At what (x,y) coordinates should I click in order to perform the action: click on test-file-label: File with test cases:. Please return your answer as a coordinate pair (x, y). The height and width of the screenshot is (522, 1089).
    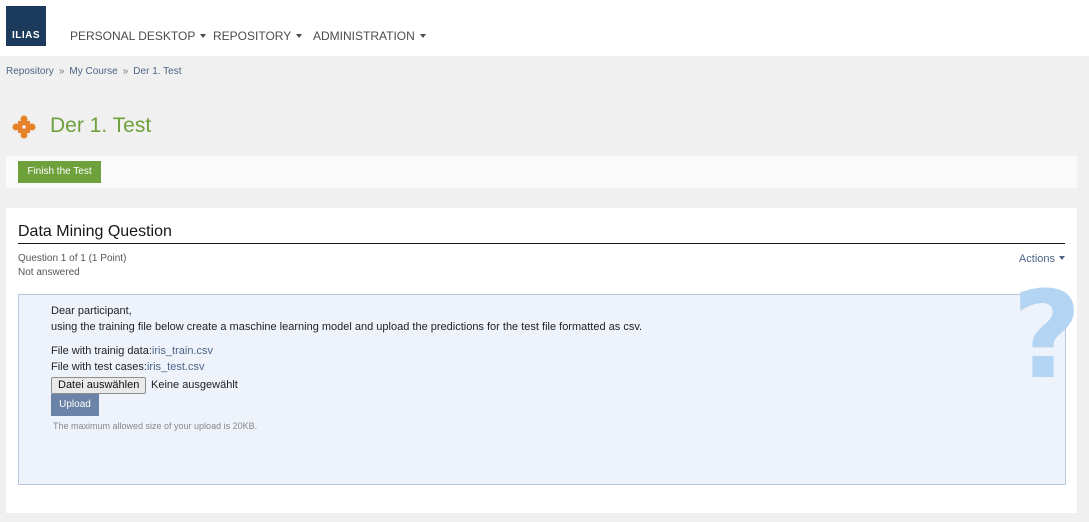
    Looking at the image, I should click on (99, 367).